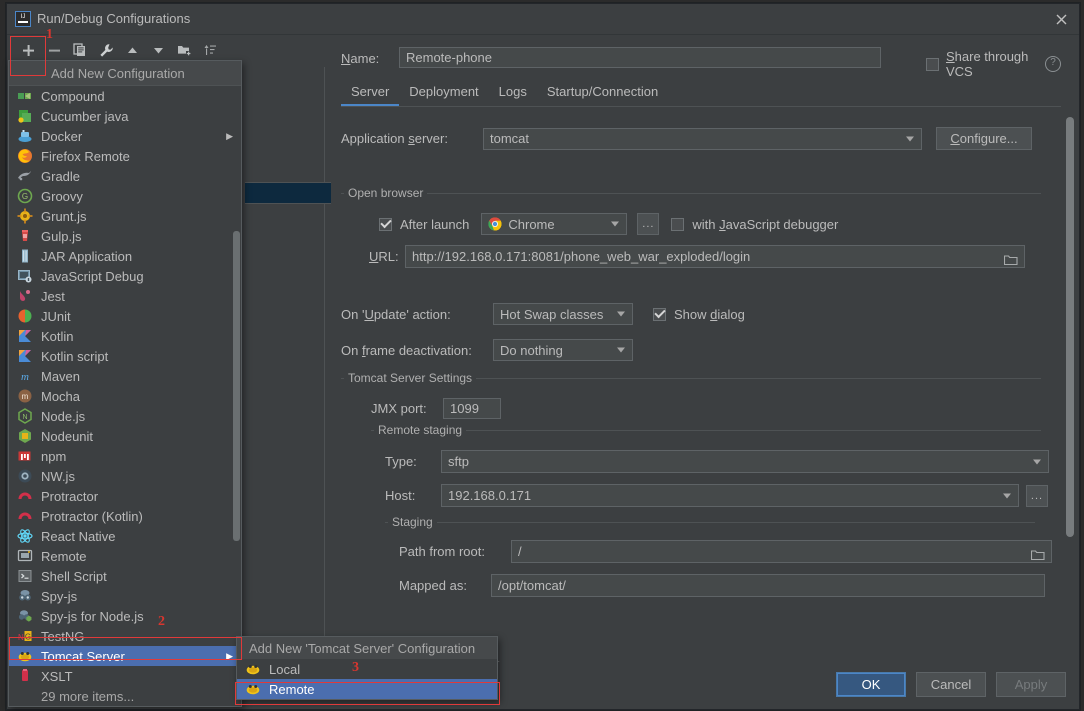  Describe the element at coordinates (125, 456) in the screenshot. I see `popup-item-npm: npm` at that location.